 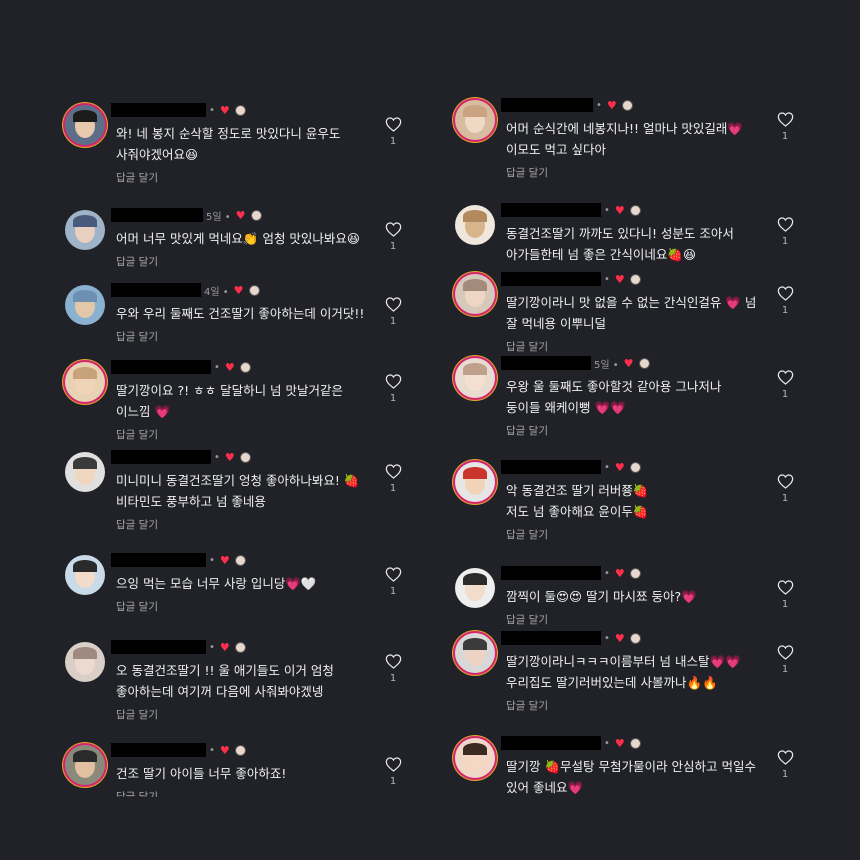 I want to click on comment-text-line: 으잉 먹는 모습 너무 사랑 입니당💗🤍, so click(x=216, y=583).